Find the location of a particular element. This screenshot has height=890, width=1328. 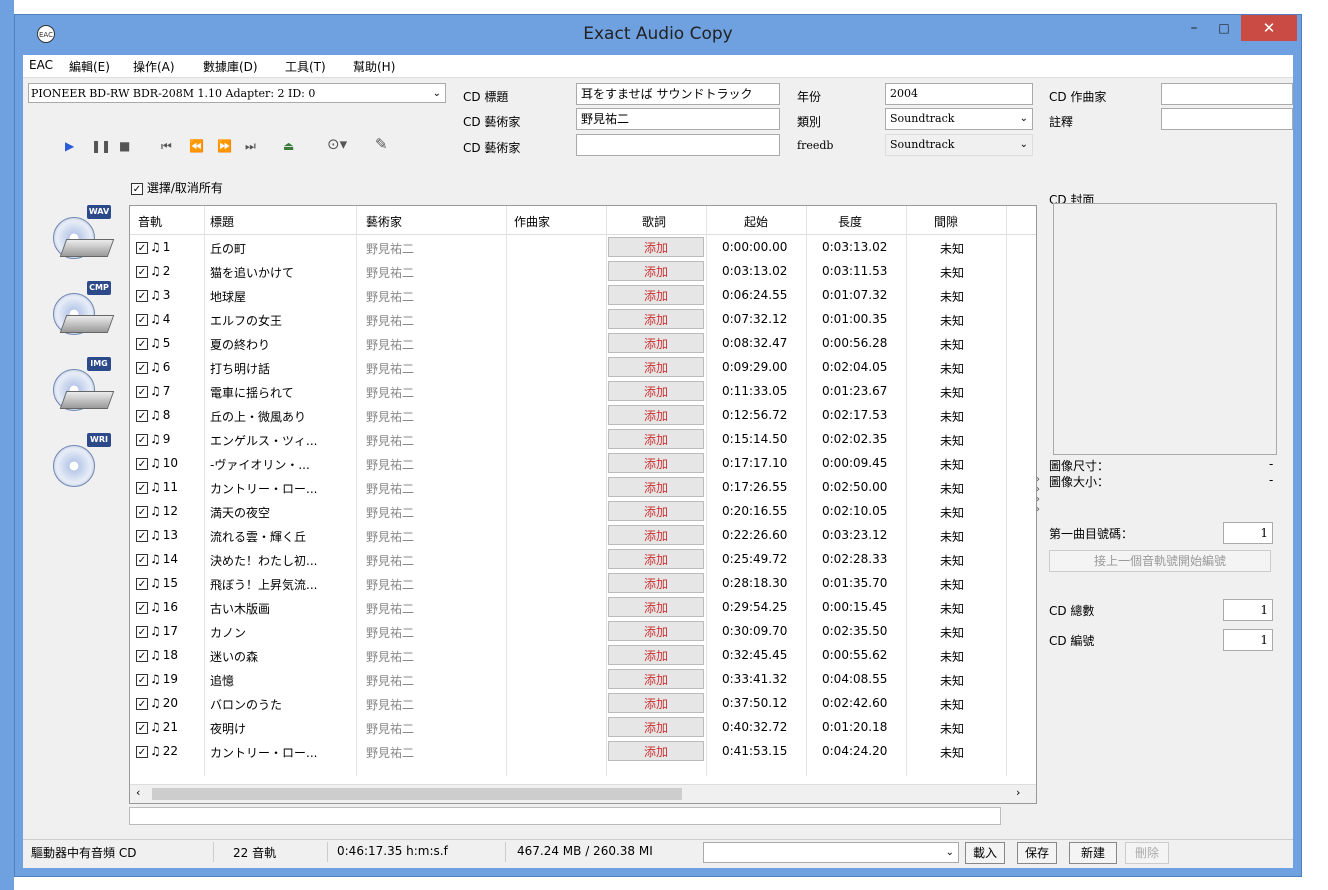

fast-forward-icon: ⏩ is located at coordinates (224, 146).